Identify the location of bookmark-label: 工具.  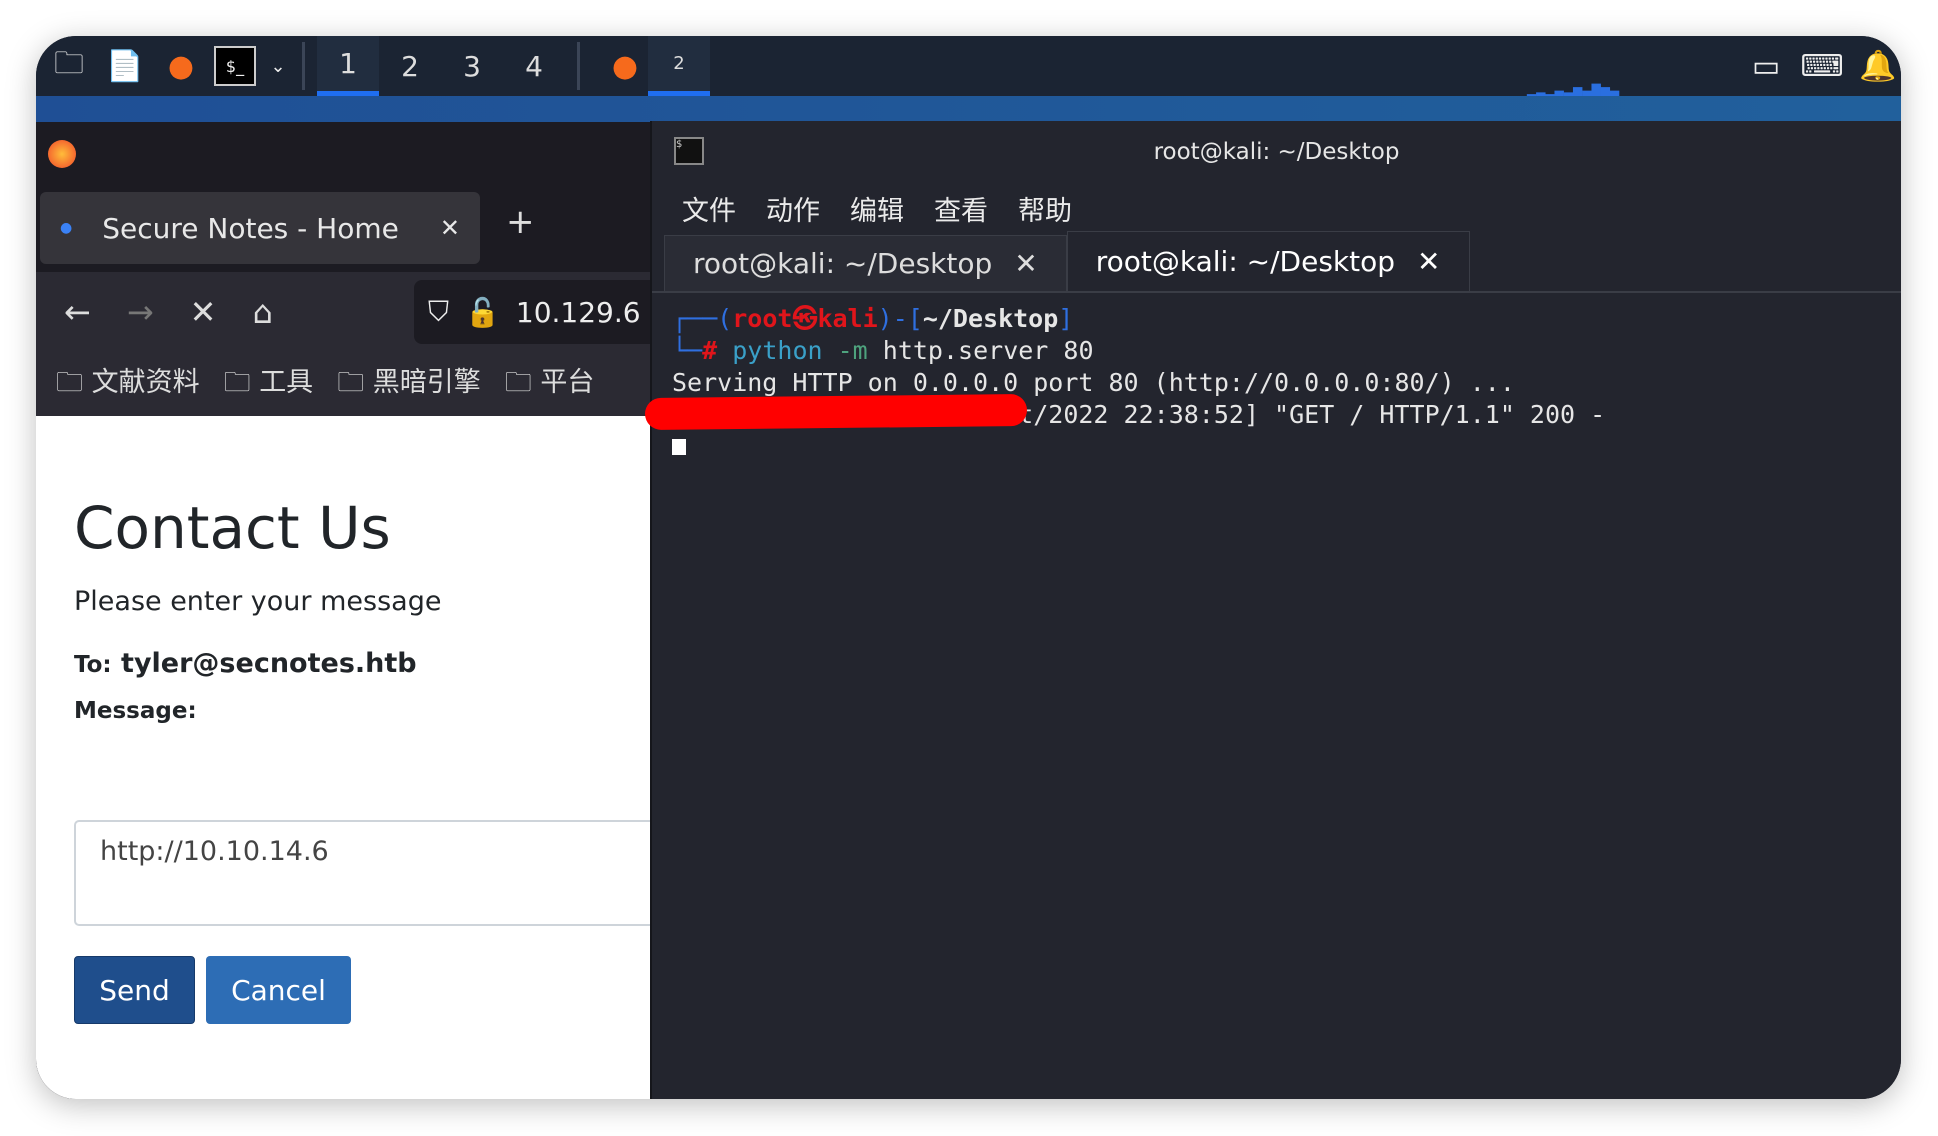
(286, 382).